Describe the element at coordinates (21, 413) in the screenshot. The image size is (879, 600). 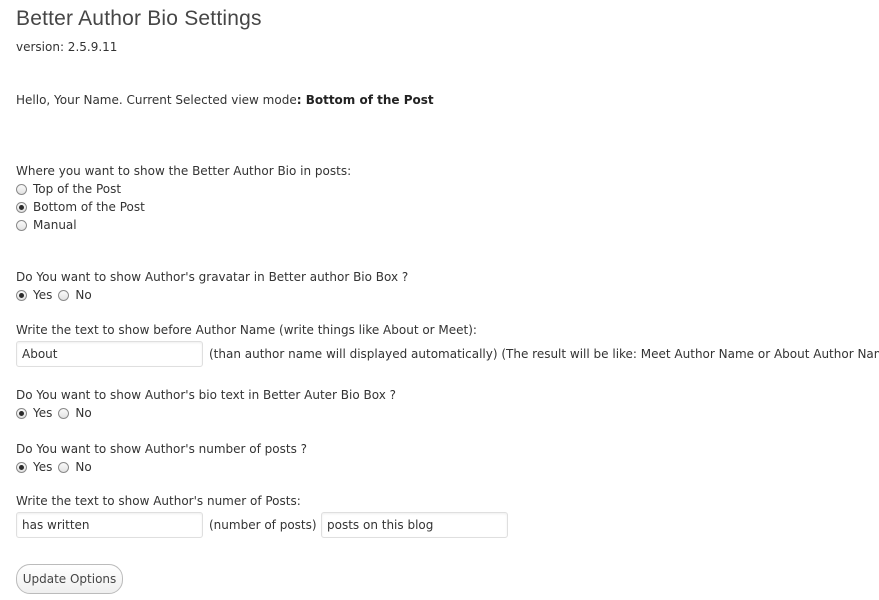
I see `bio-text-yes-radio` at that location.